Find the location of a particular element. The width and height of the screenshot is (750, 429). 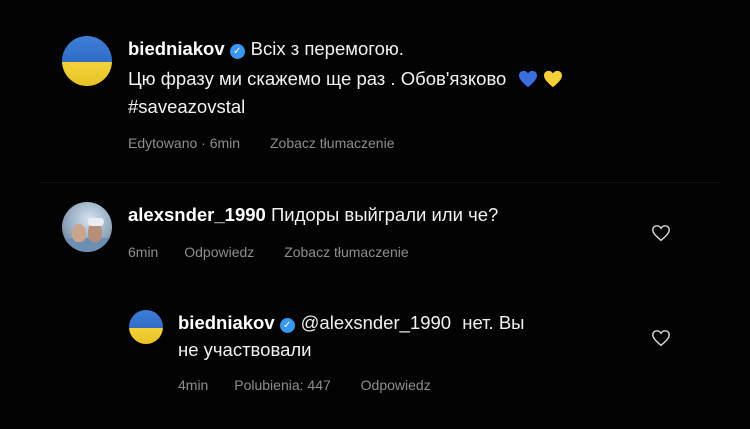

avatar-alexsnder is located at coordinates (87, 227).